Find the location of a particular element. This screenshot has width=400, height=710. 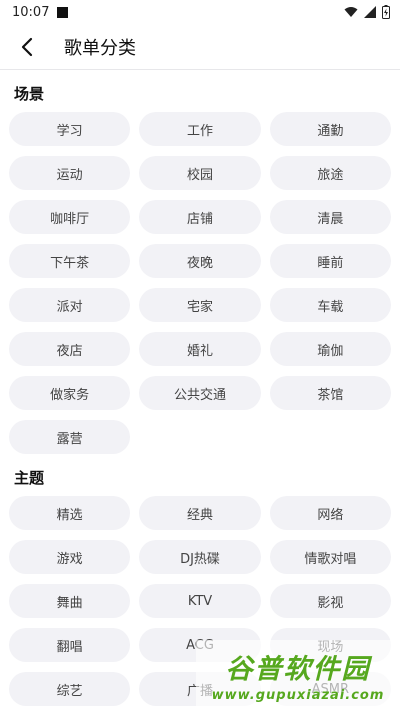

tag-button: 情歌对唱 is located at coordinates (330, 557).